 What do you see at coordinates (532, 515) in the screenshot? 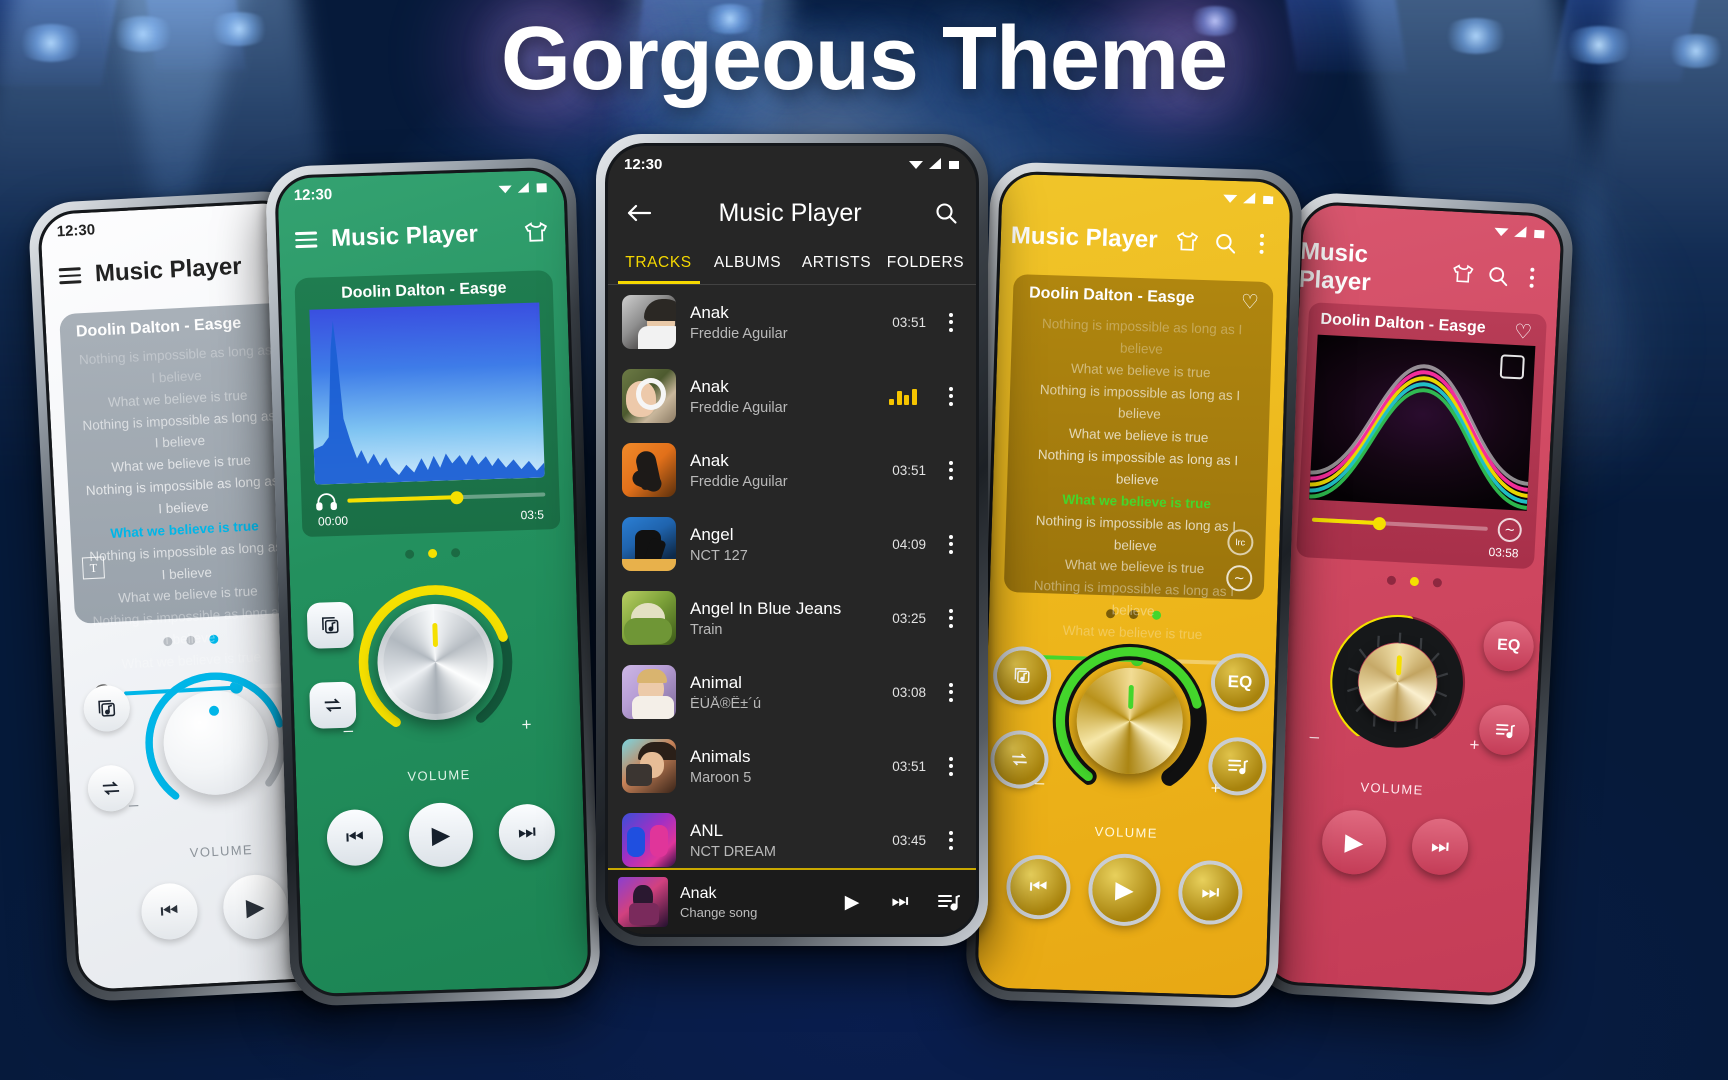
I see `total-time: 03:5` at bounding box center [532, 515].